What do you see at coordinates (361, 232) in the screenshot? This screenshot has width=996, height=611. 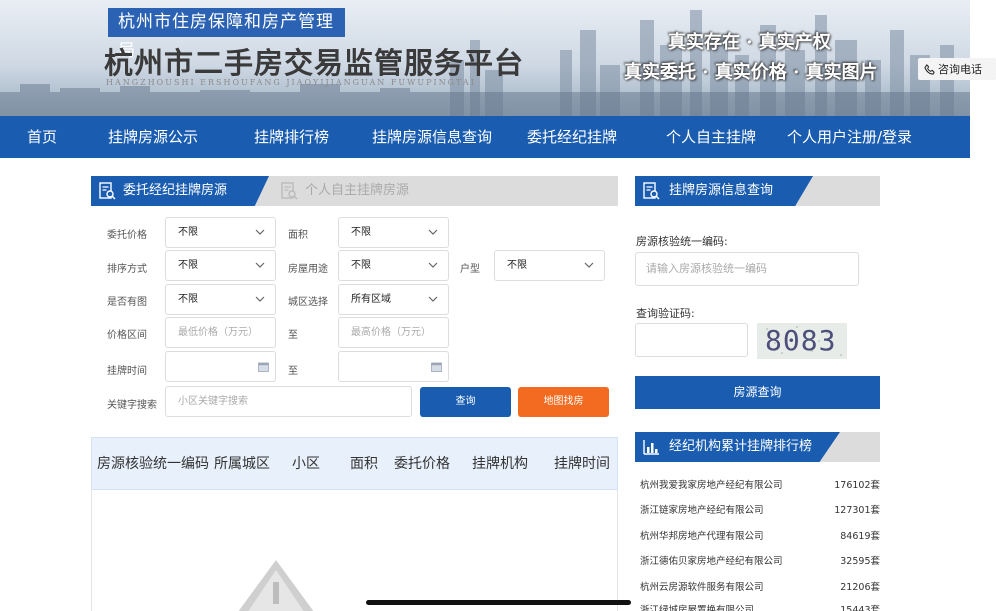 I see `area-select-value: 不限` at bounding box center [361, 232].